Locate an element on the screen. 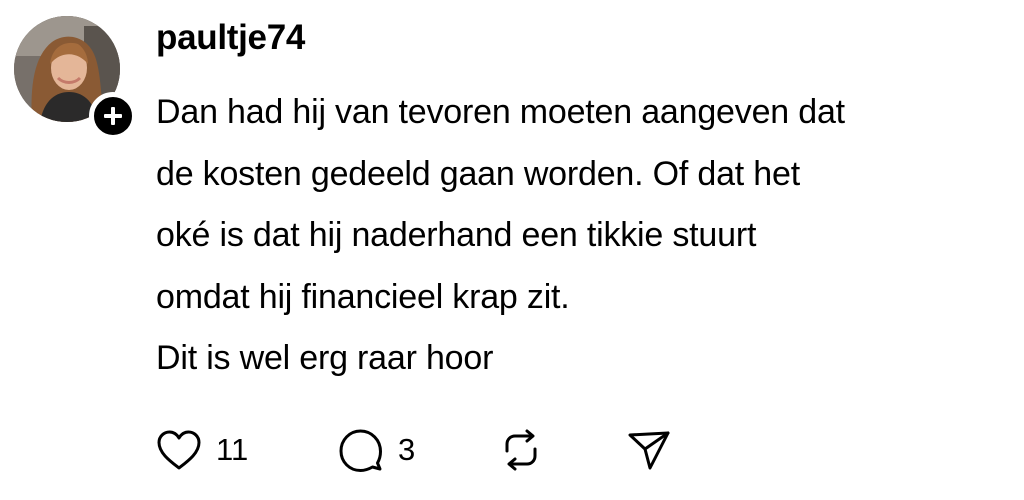 The height and width of the screenshot is (500, 1024). plus-icon is located at coordinates (113, 116).